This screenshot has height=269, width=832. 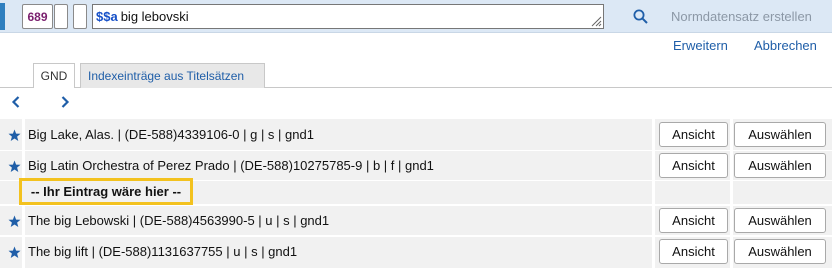 I want to click on search-icon, so click(x=641, y=17).